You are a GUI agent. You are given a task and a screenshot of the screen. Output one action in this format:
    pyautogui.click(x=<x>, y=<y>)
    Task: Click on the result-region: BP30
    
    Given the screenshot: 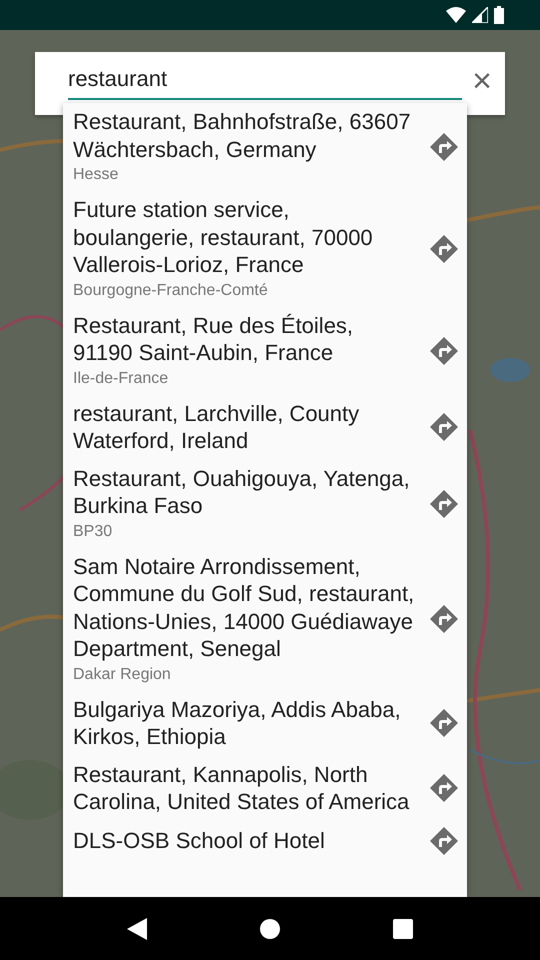 What is the action you would take?
    pyautogui.click(x=93, y=532)
    